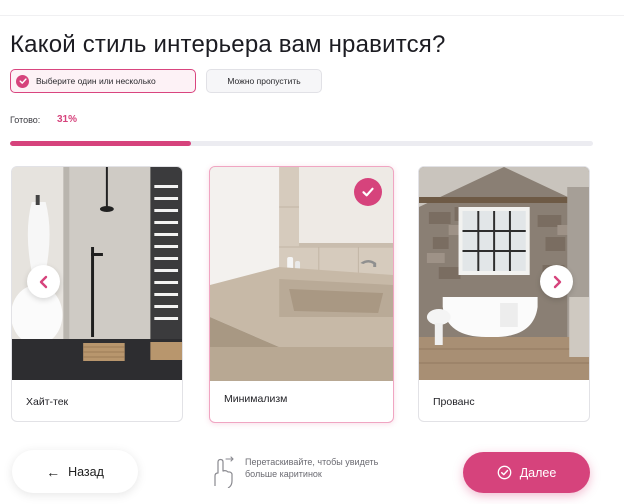 The height and width of the screenshot is (504, 624). What do you see at coordinates (53, 471) in the screenshot?
I see `arrow-left-icon: ←` at bounding box center [53, 471].